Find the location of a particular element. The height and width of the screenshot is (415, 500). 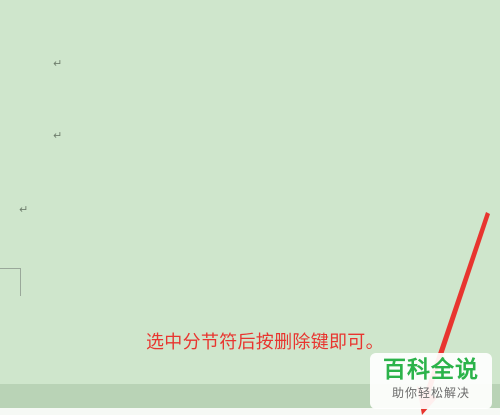

site-watermark-logo: 百科全说 助你轻松解决 is located at coordinates (431, 381).